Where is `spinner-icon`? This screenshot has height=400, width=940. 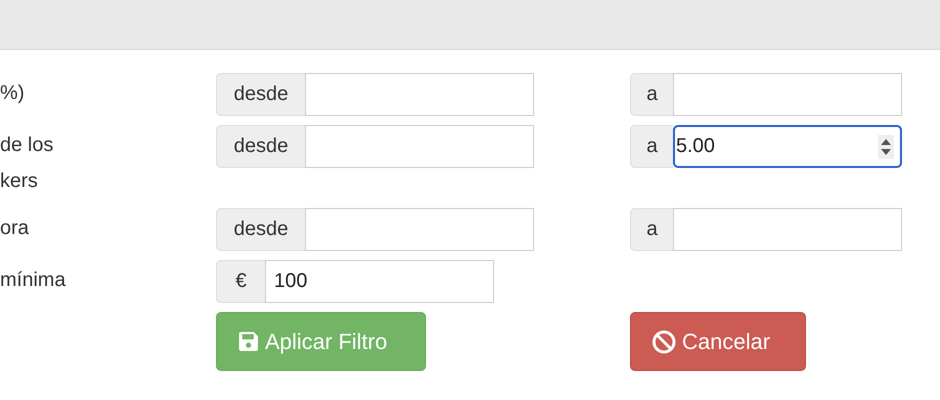 spinner-icon is located at coordinates (886, 146).